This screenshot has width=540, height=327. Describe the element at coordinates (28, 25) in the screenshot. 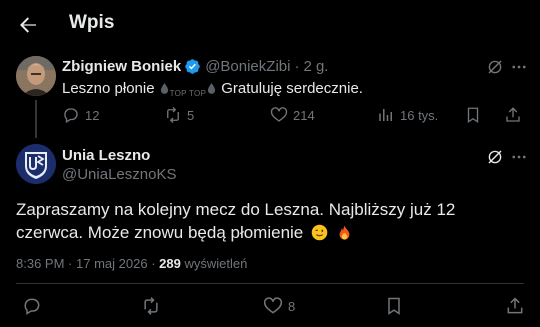

I see `back-arrow-icon` at that location.